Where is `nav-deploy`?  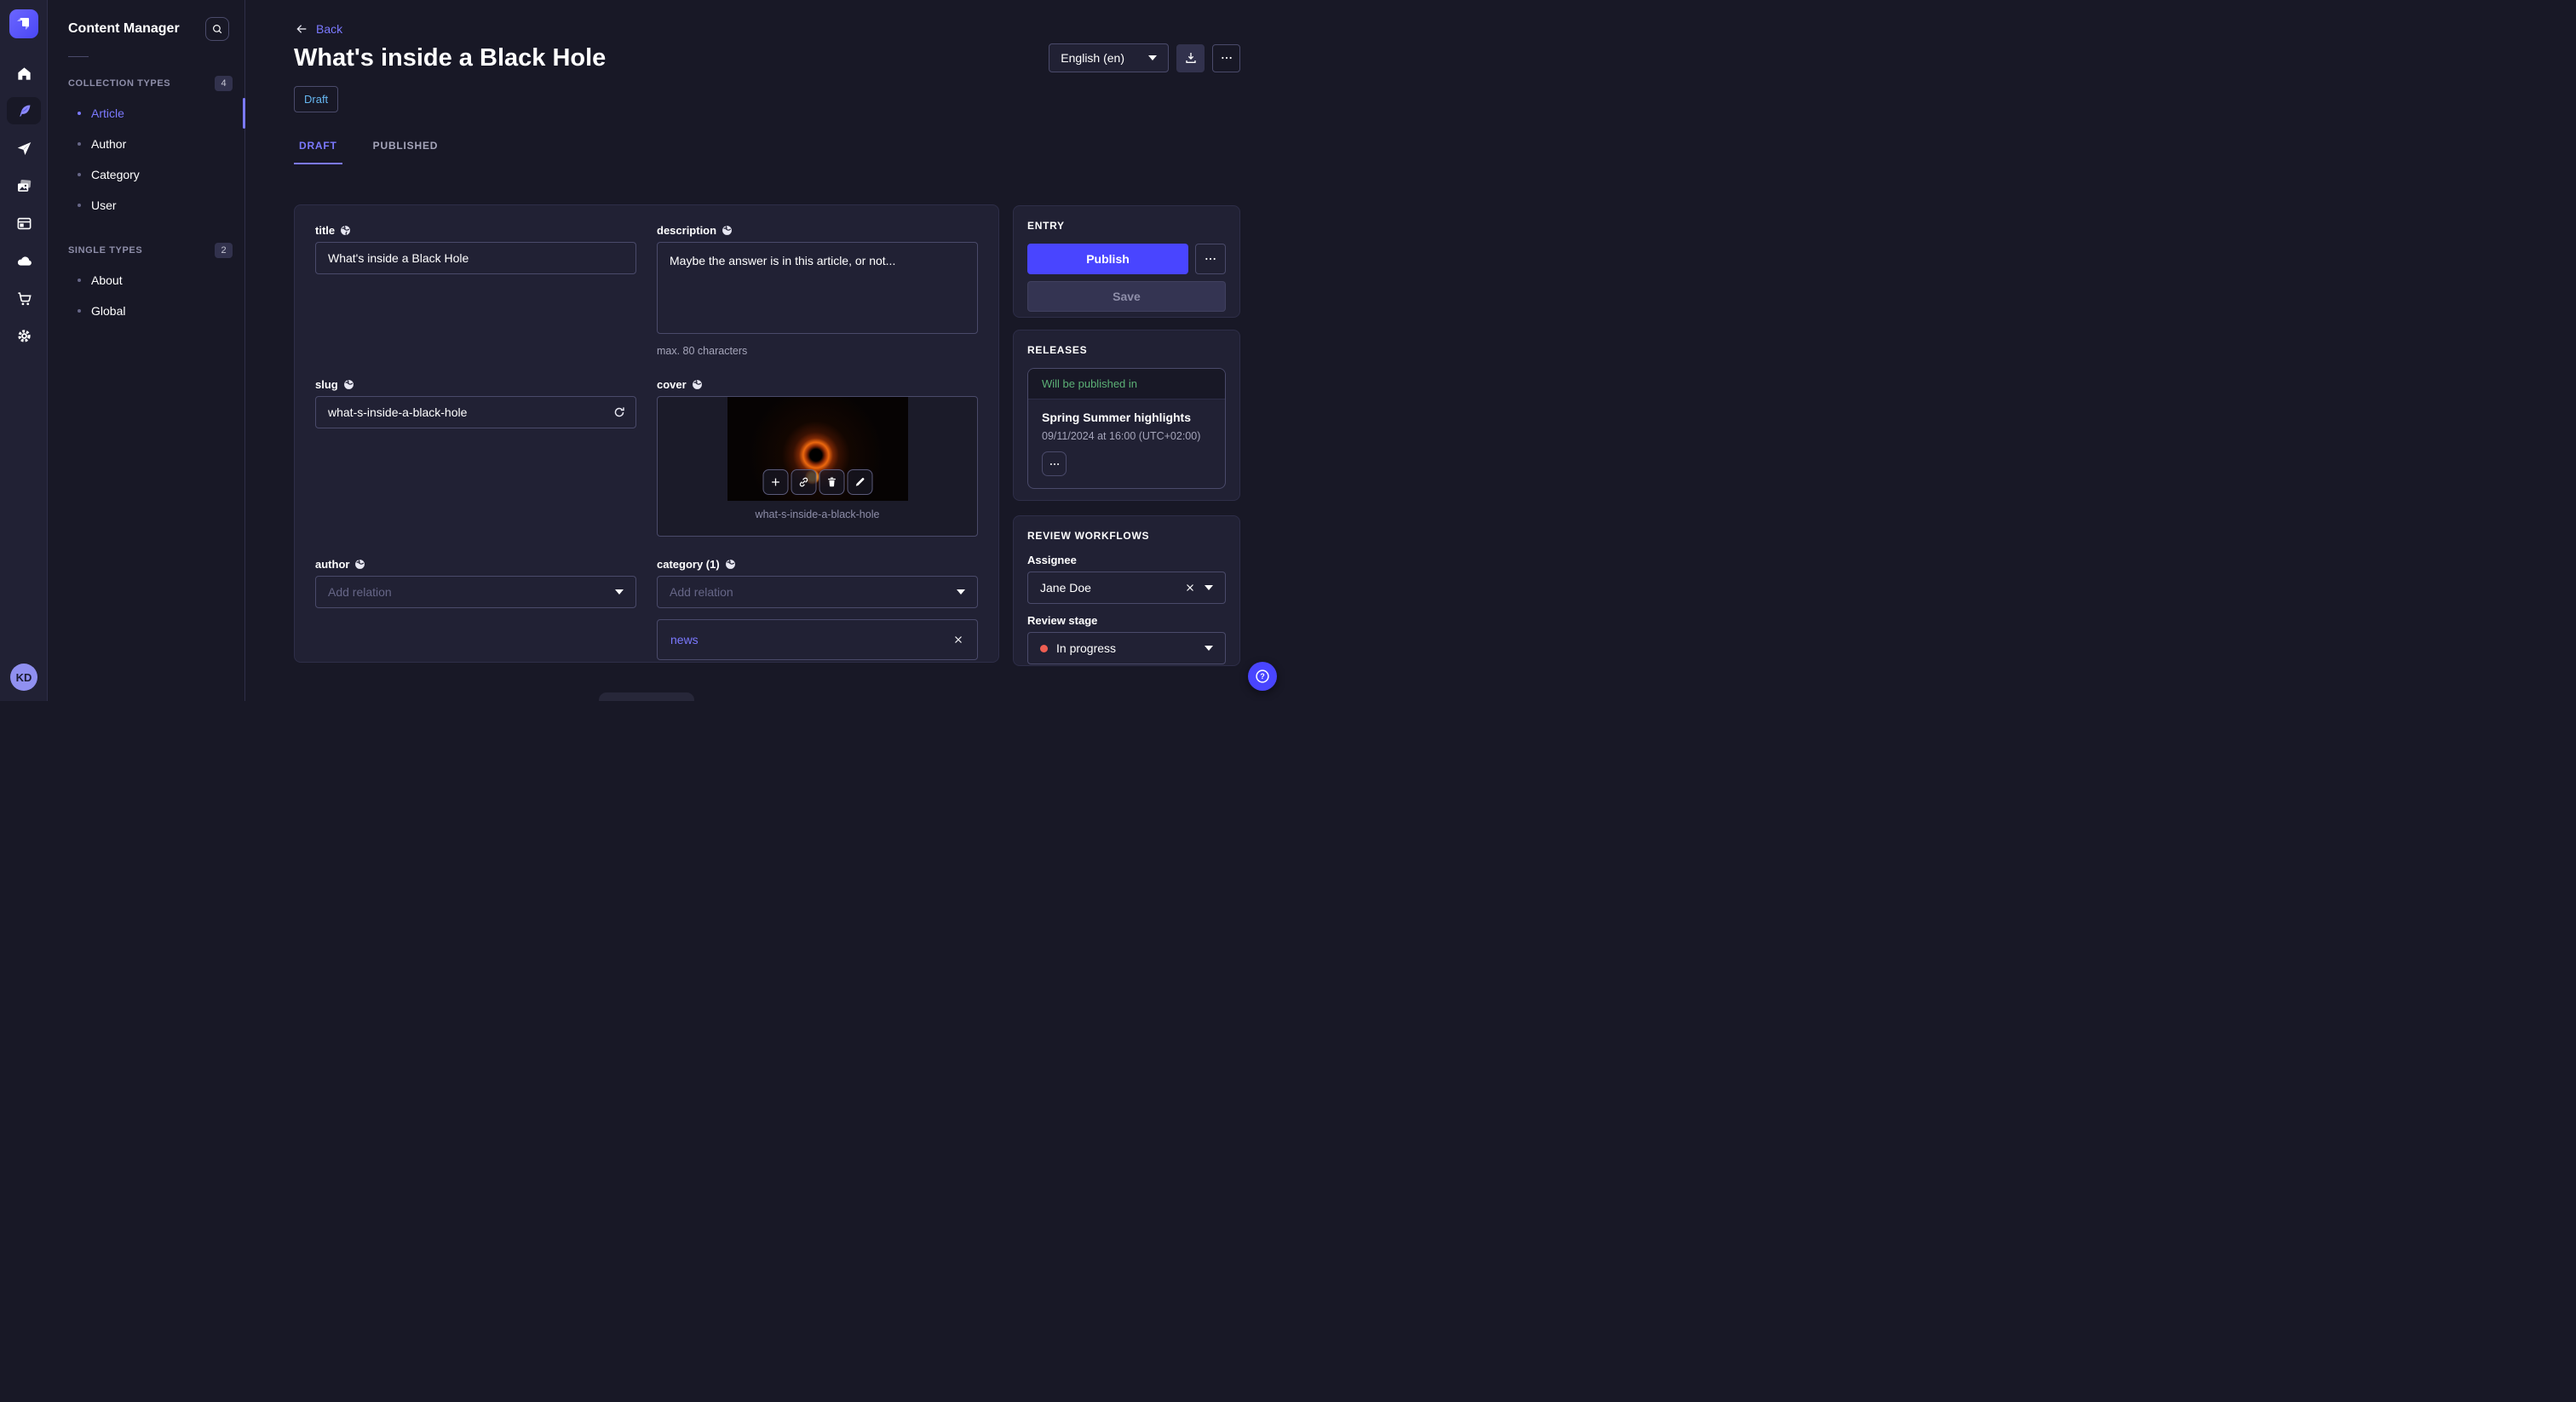 nav-deploy is located at coordinates (24, 148).